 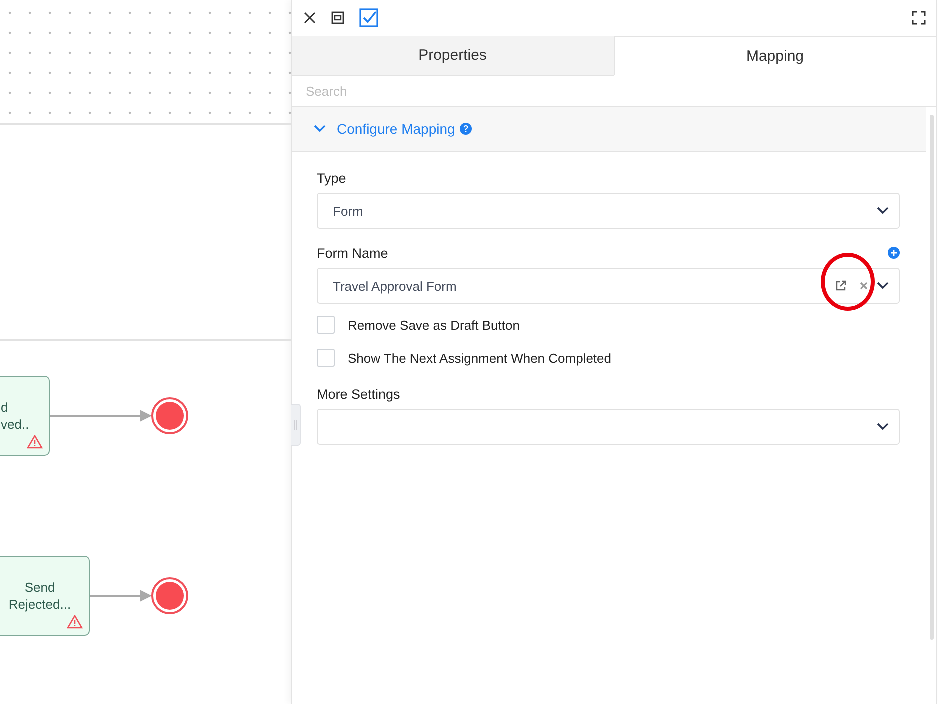 I want to click on node-label: ved.., so click(x=15, y=424).